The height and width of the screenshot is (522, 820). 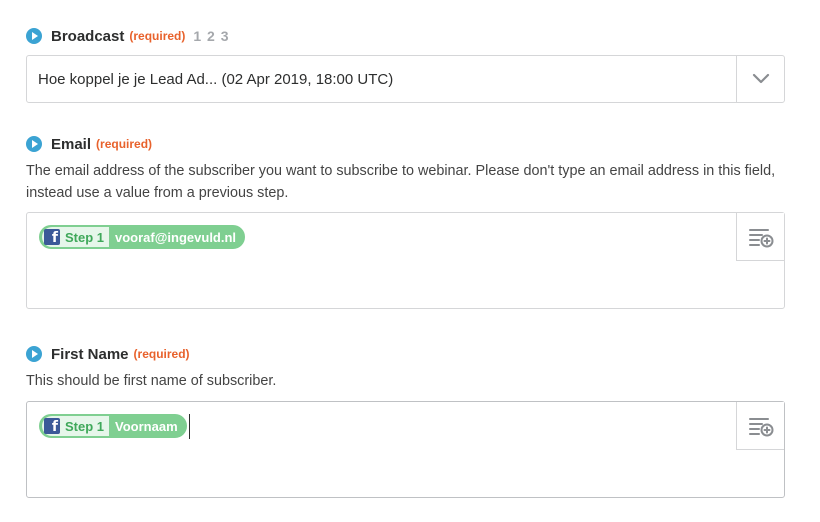 What do you see at coordinates (71, 144) in the screenshot?
I see `email-label: Email` at bounding box center [71, 144].